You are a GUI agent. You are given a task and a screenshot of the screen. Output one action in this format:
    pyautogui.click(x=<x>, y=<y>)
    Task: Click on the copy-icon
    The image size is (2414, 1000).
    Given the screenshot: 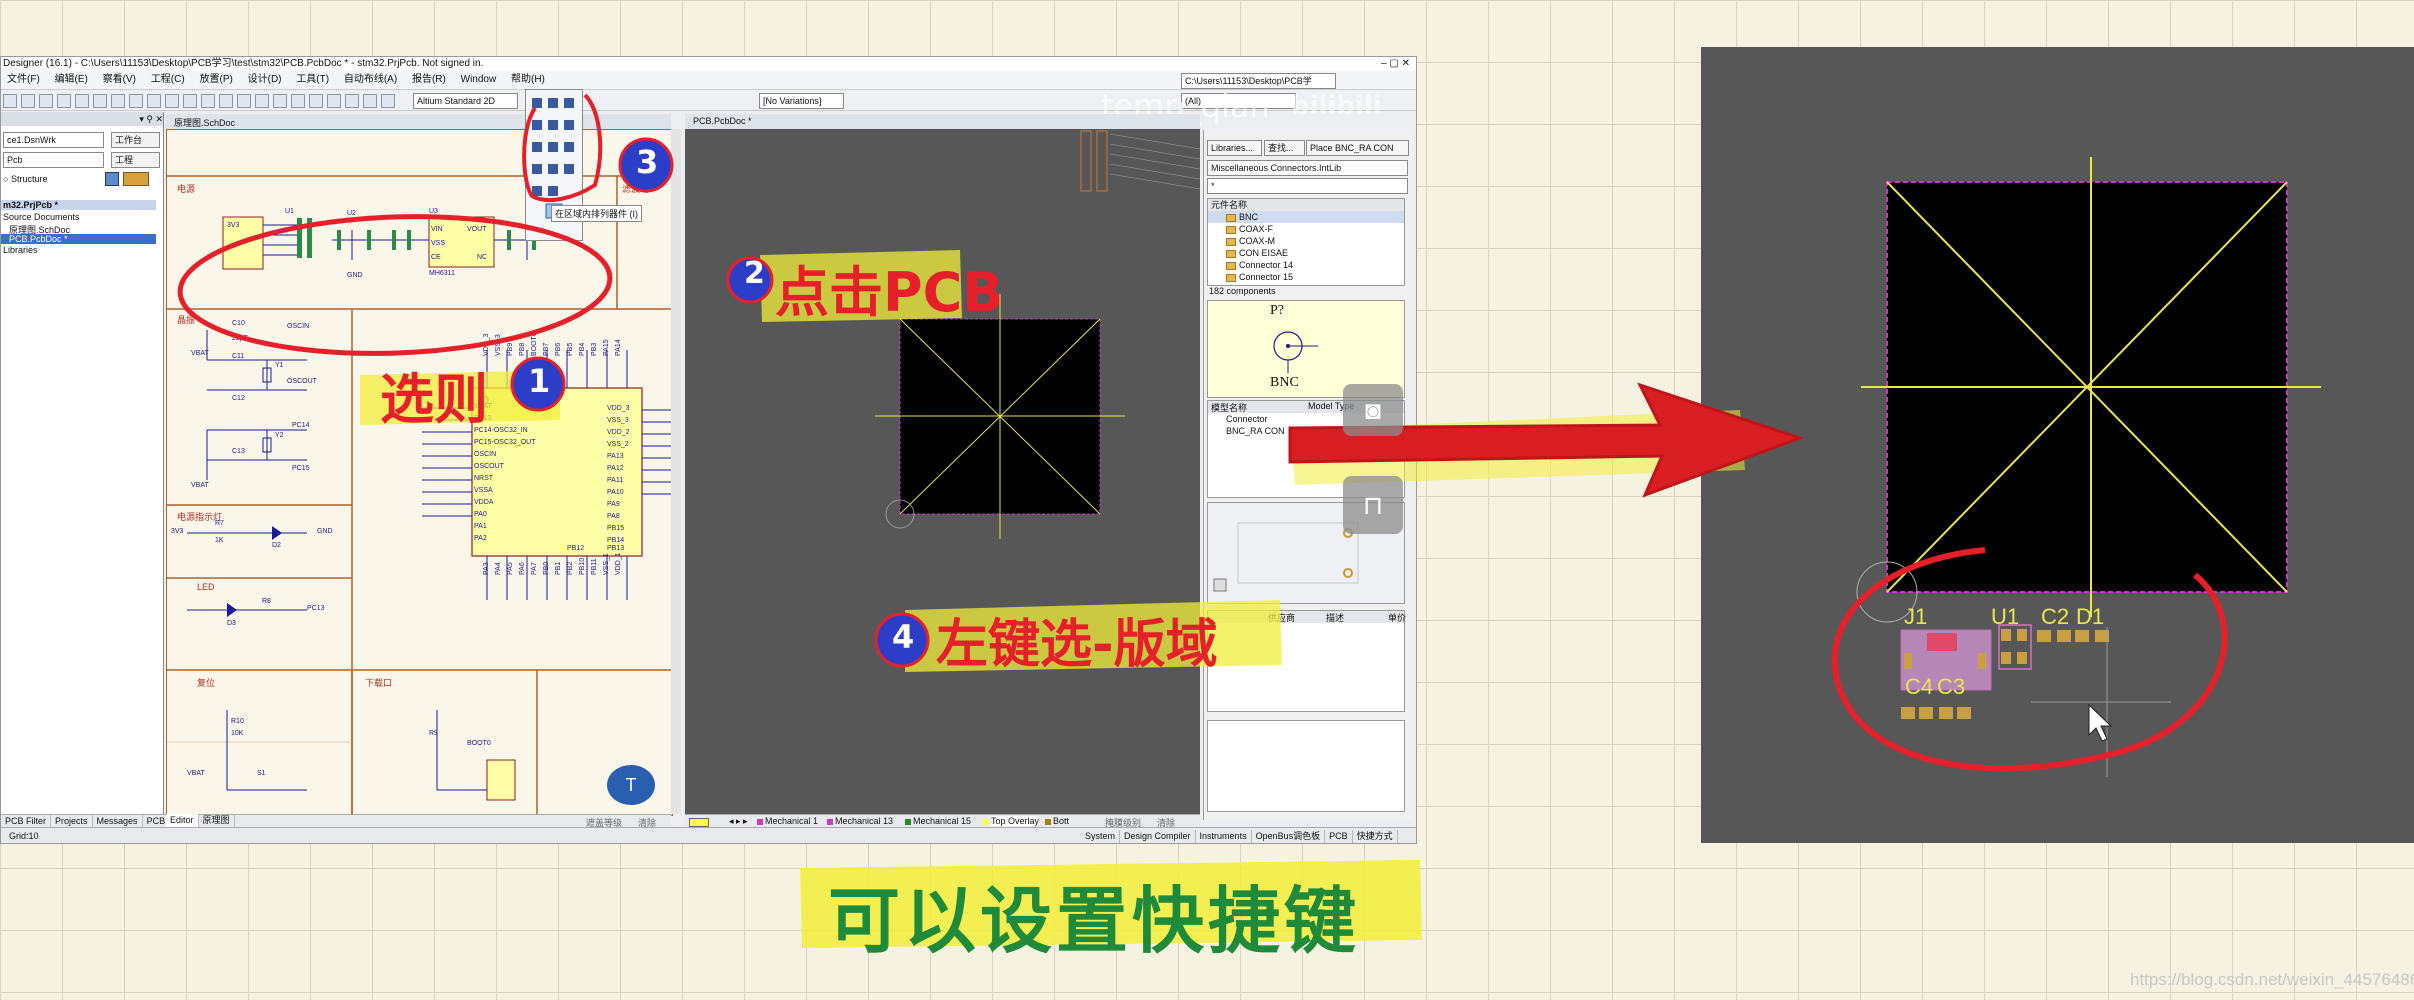 What is the action you would take?
    pyautogui.click(x=136, y=101)
    